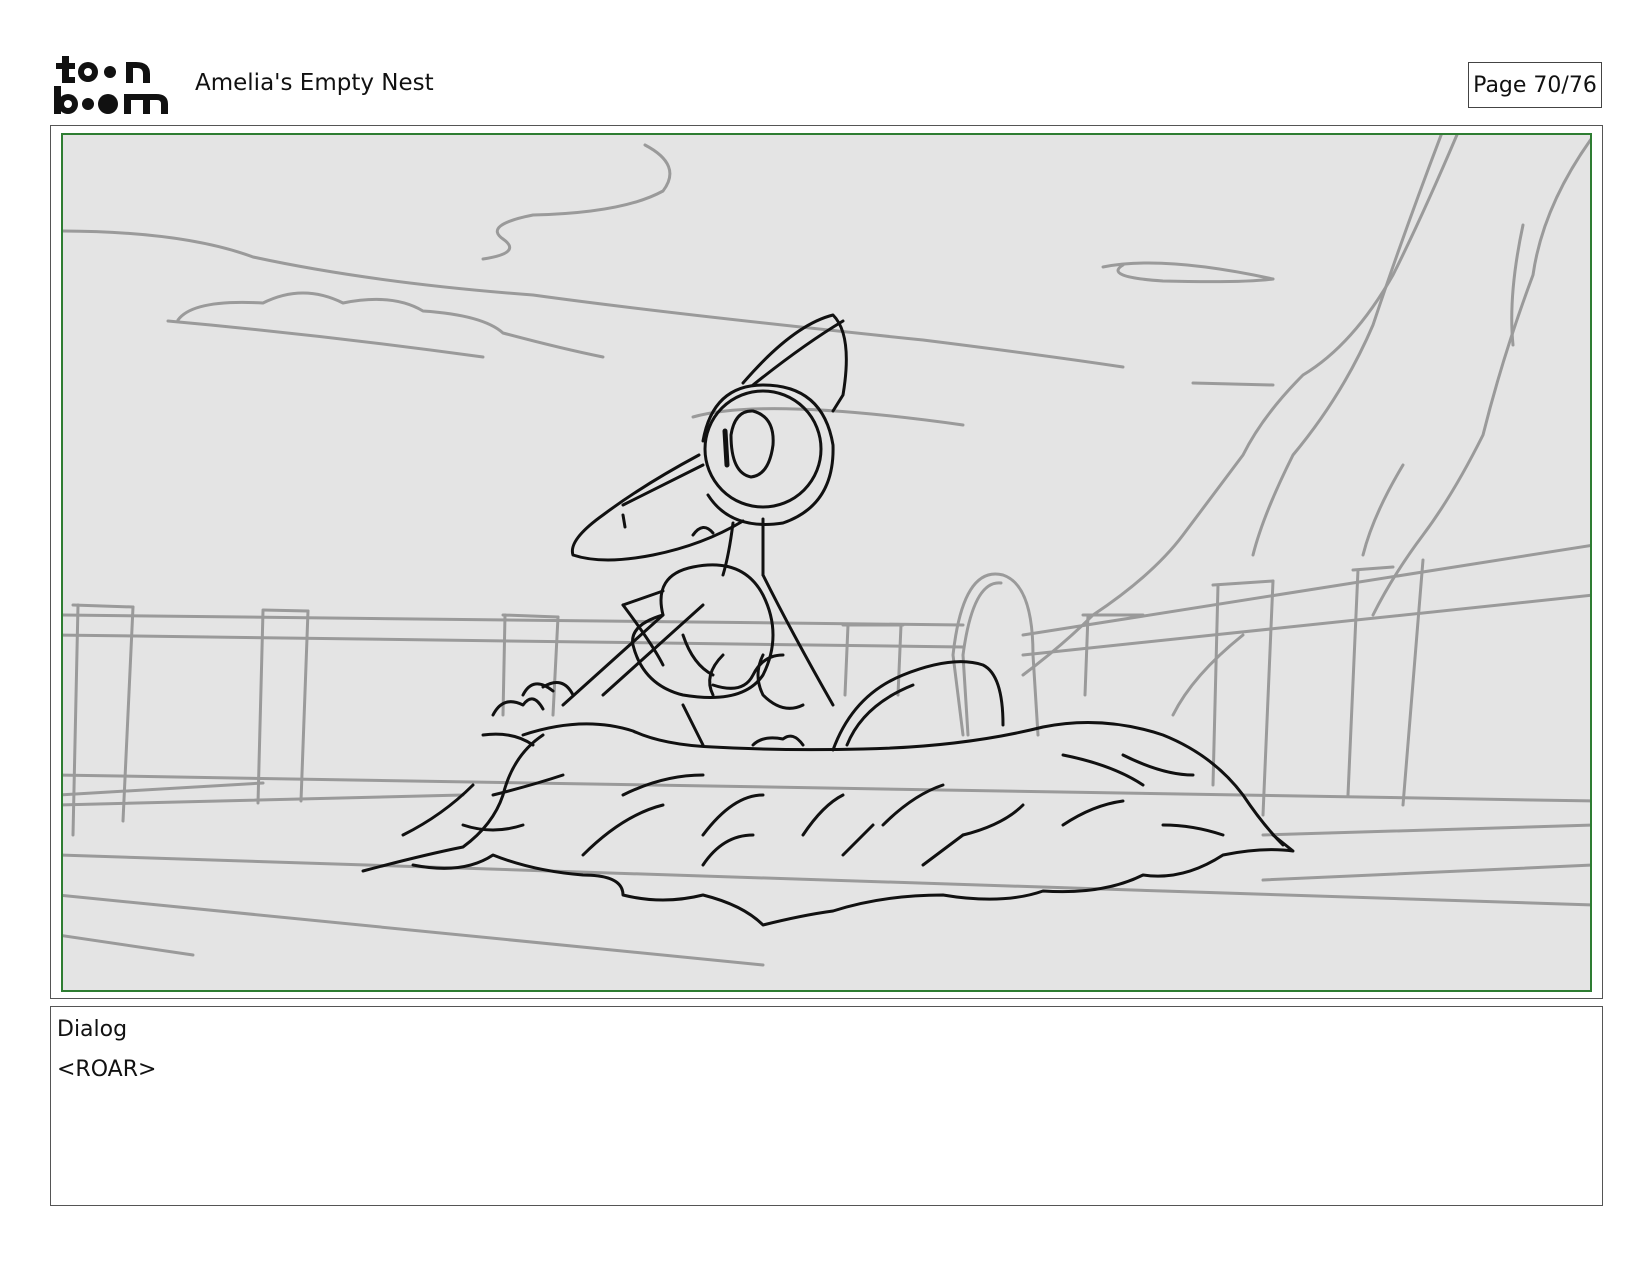  I want to click on toon-boom-logo, so click(112, 84).